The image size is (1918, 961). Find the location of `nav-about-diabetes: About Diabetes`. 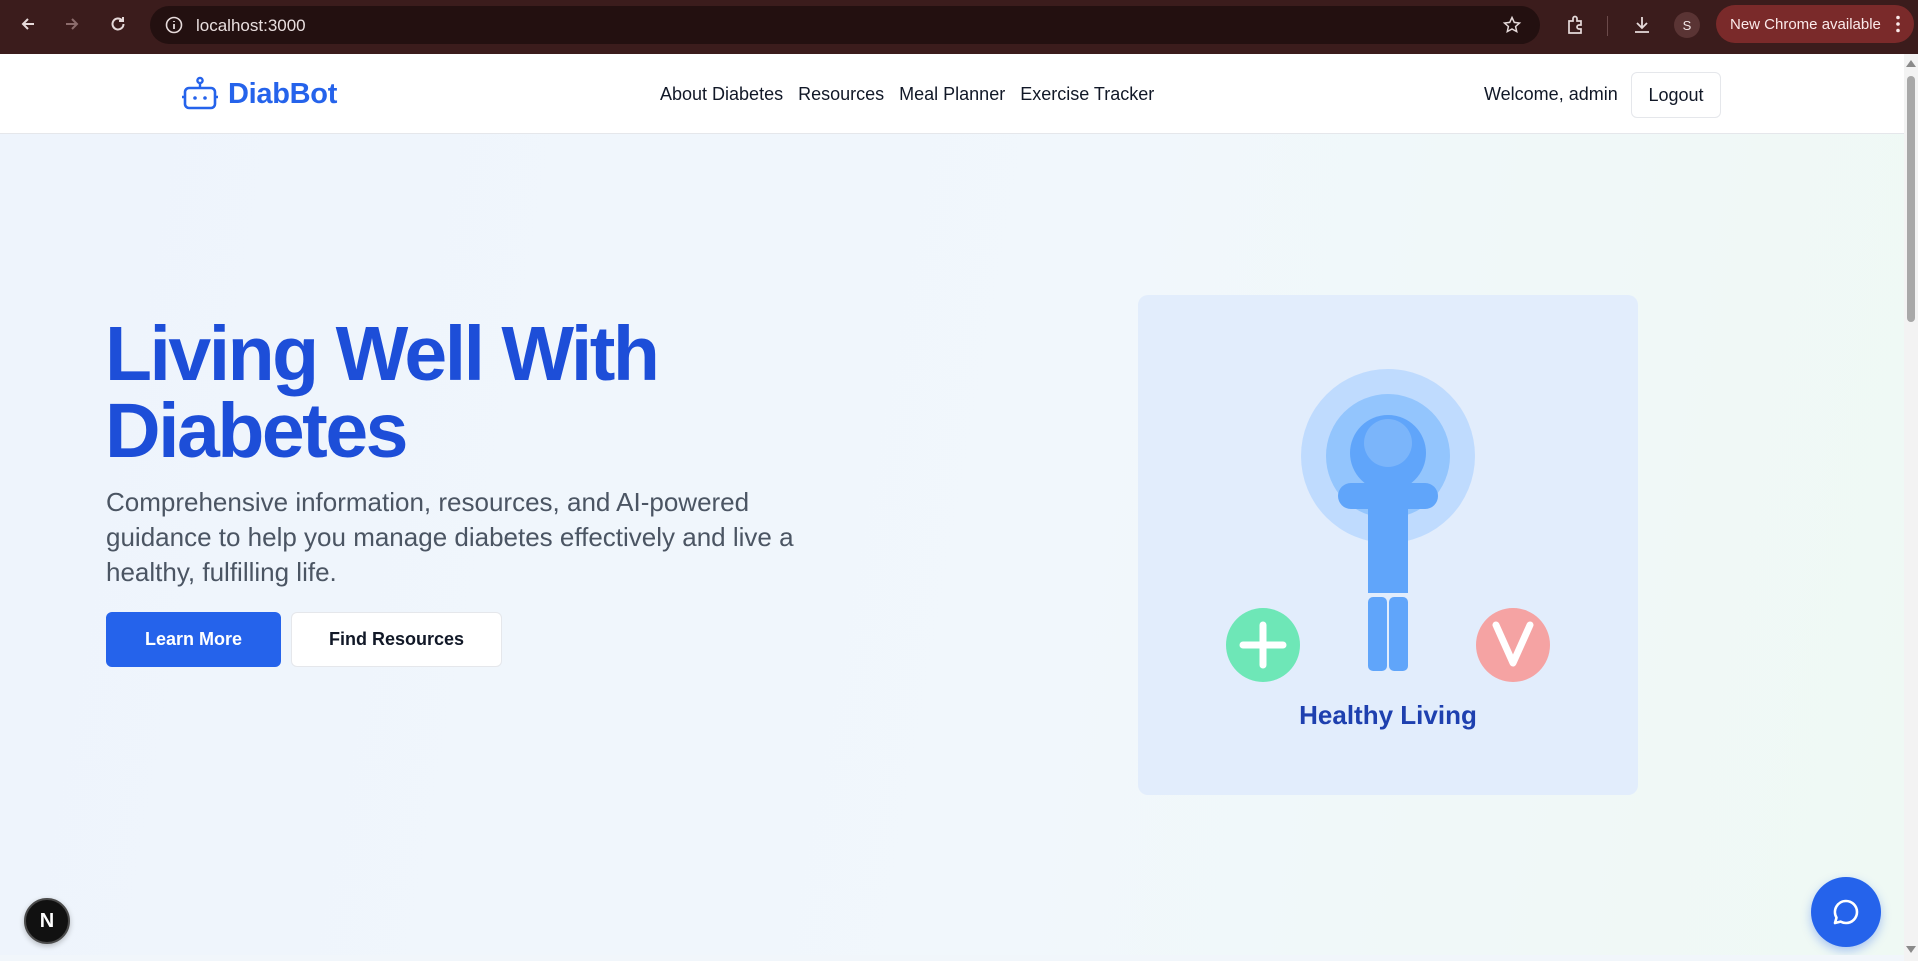

nav-about-diabetes: About Diabetes is located at coordinates (721, 94).